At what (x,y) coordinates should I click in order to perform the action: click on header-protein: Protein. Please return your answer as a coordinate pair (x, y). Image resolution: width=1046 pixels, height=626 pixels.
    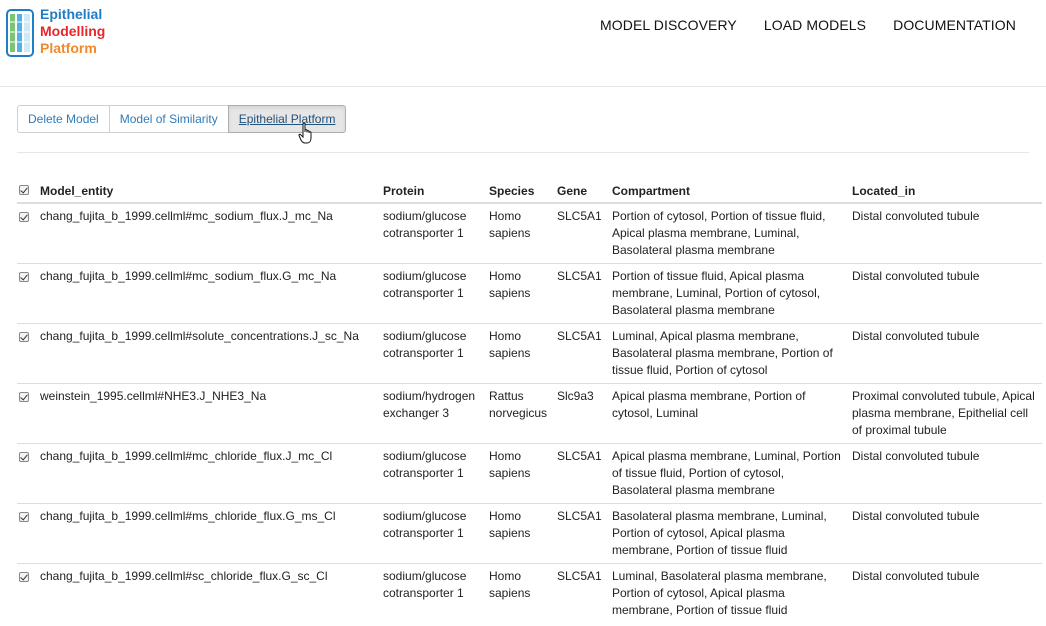
    Looking at the image, I should click on (432, 190).